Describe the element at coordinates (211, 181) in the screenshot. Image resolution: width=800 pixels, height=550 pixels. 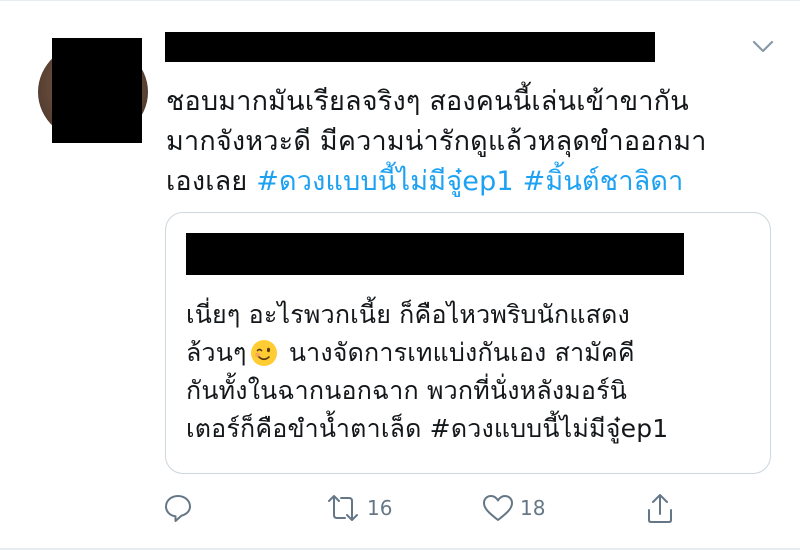
I see `tweet-line-text: เองเลย` at that location.